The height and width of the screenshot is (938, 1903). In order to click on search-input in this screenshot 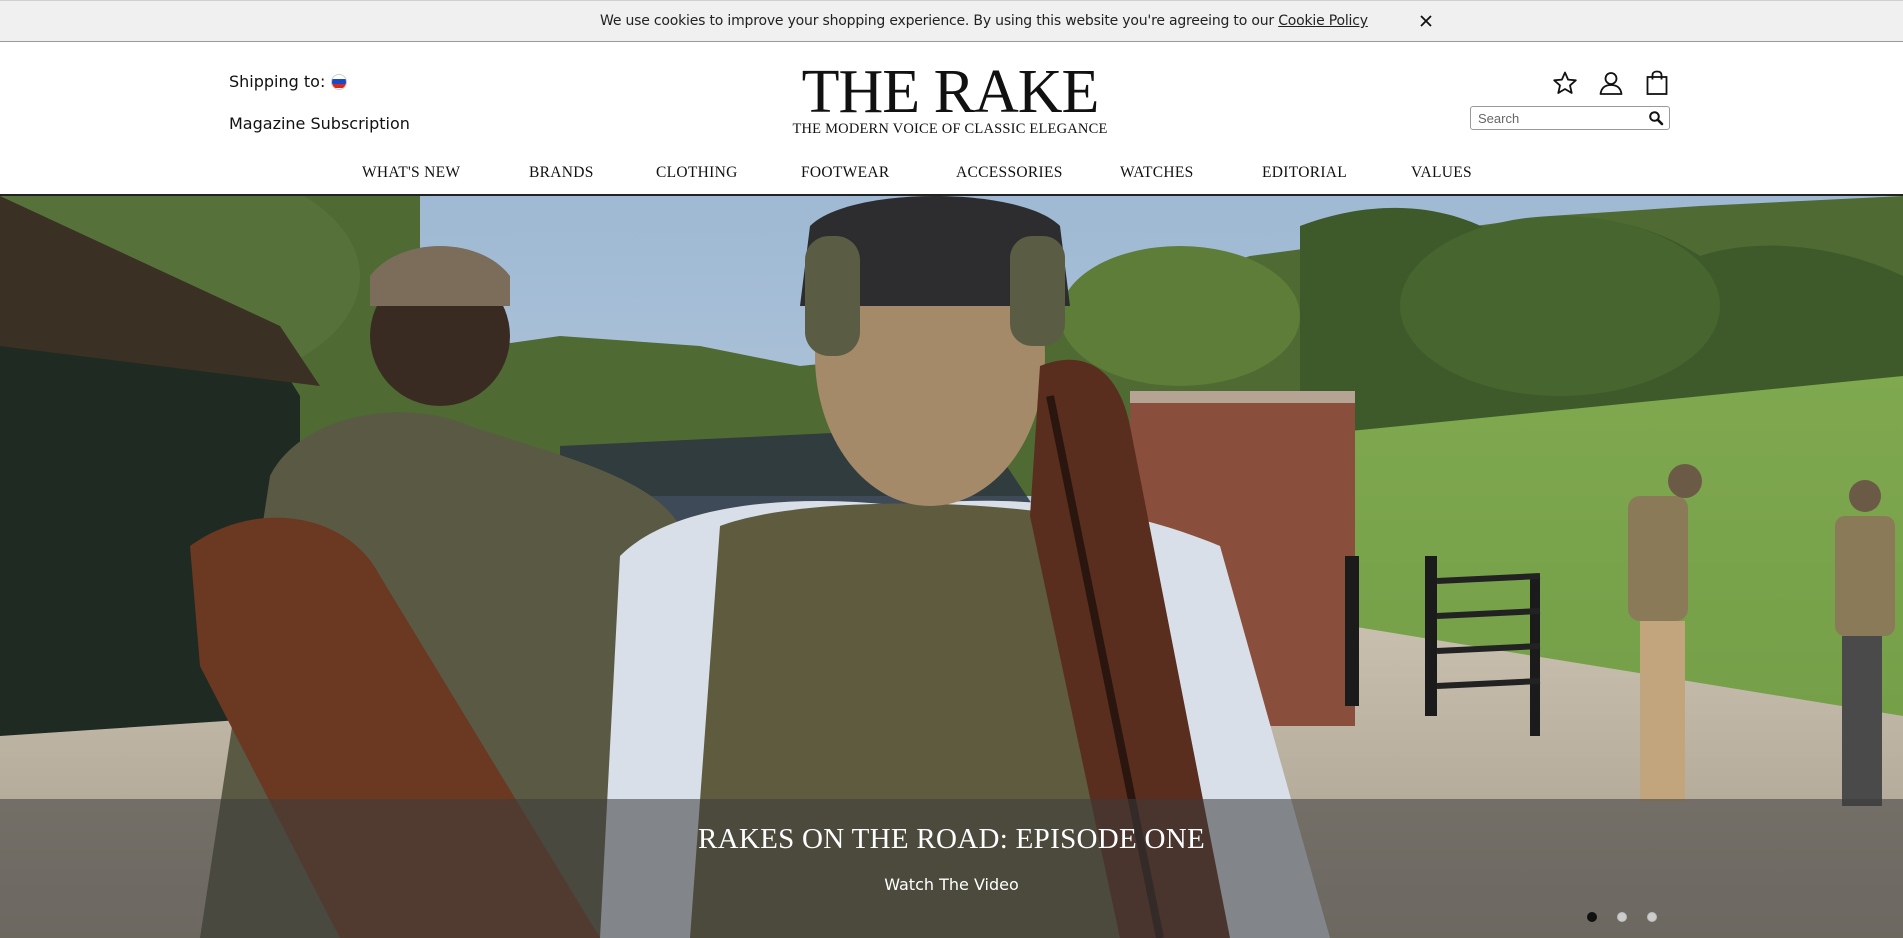, I will do `click(1558, 118)`.